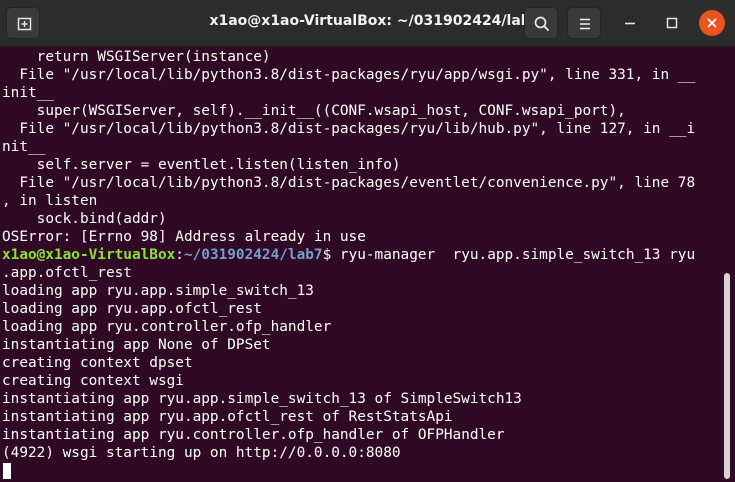  What do you see at coordinates (158, 291) in the screenshot?
I see `output-line: loading app ryu.app.simple_switch_13` at bounding box center [158, 291].